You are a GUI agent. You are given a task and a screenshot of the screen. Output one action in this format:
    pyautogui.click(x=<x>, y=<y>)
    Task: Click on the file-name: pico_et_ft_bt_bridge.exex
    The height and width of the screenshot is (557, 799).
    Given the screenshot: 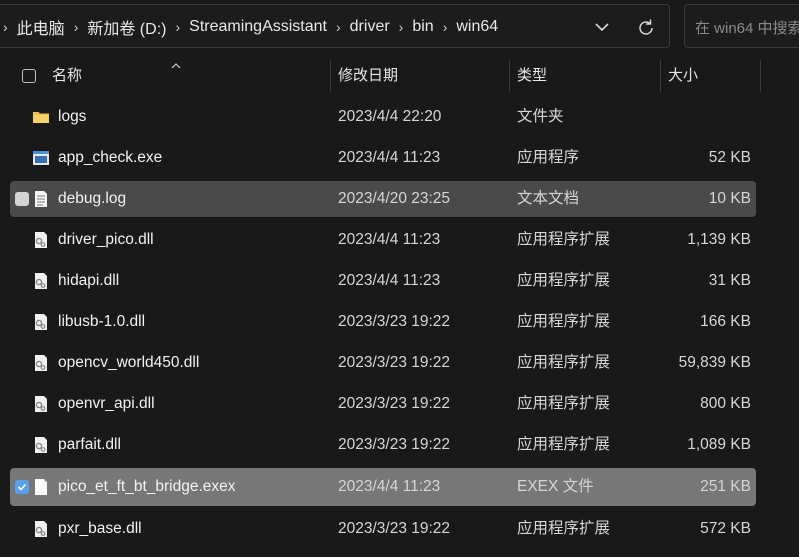 What is the action you would take?
    pyautogui.click(x=147, y=486)
    